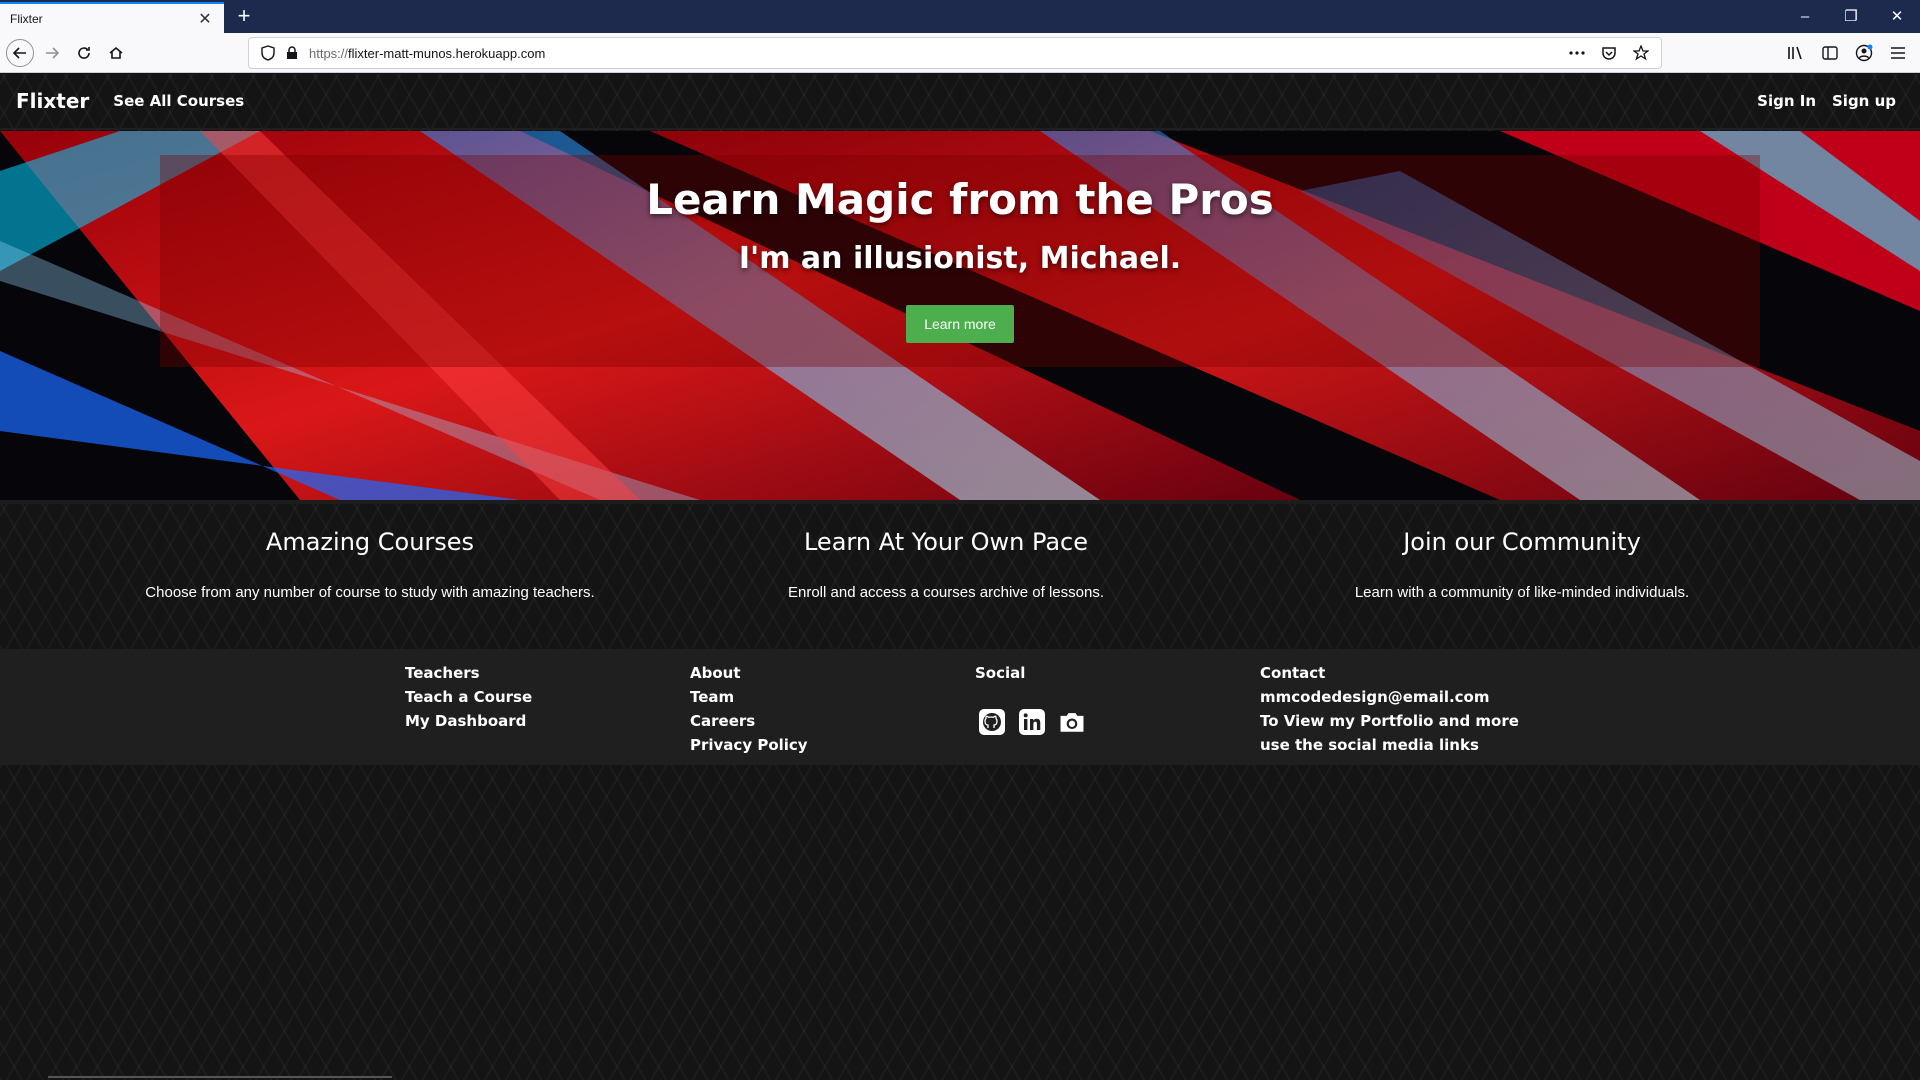 Image resolution: width=1920 pixels, height=1080 pixels. I want to click on privacy-policy-link: Privacy Policy, so click(749, 745).